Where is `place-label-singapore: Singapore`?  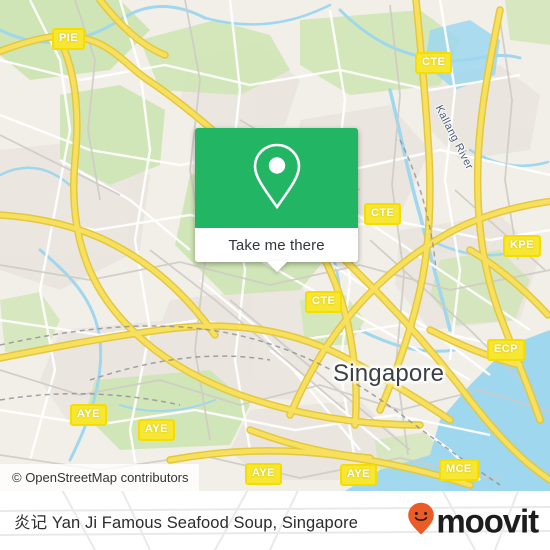 place-label-singapore: Singapore is located at coordinates (389, 373).